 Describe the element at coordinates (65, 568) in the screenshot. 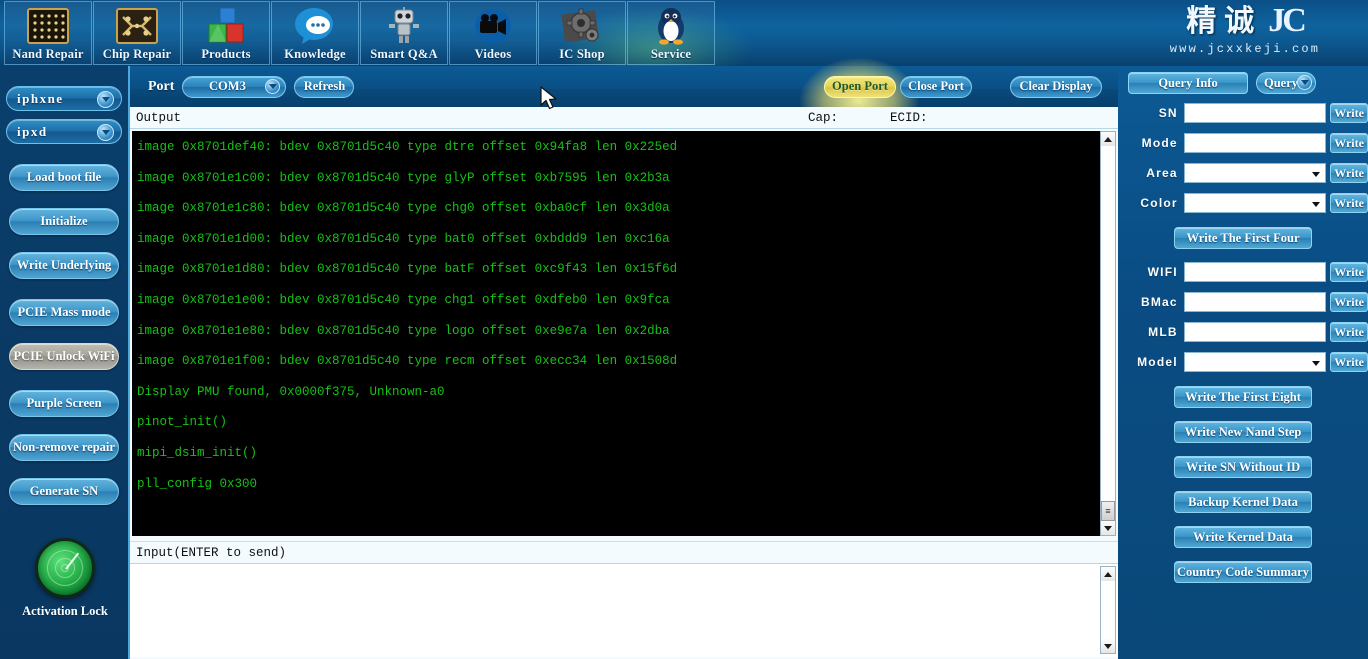

I see `radar-lock-icon` at that location.